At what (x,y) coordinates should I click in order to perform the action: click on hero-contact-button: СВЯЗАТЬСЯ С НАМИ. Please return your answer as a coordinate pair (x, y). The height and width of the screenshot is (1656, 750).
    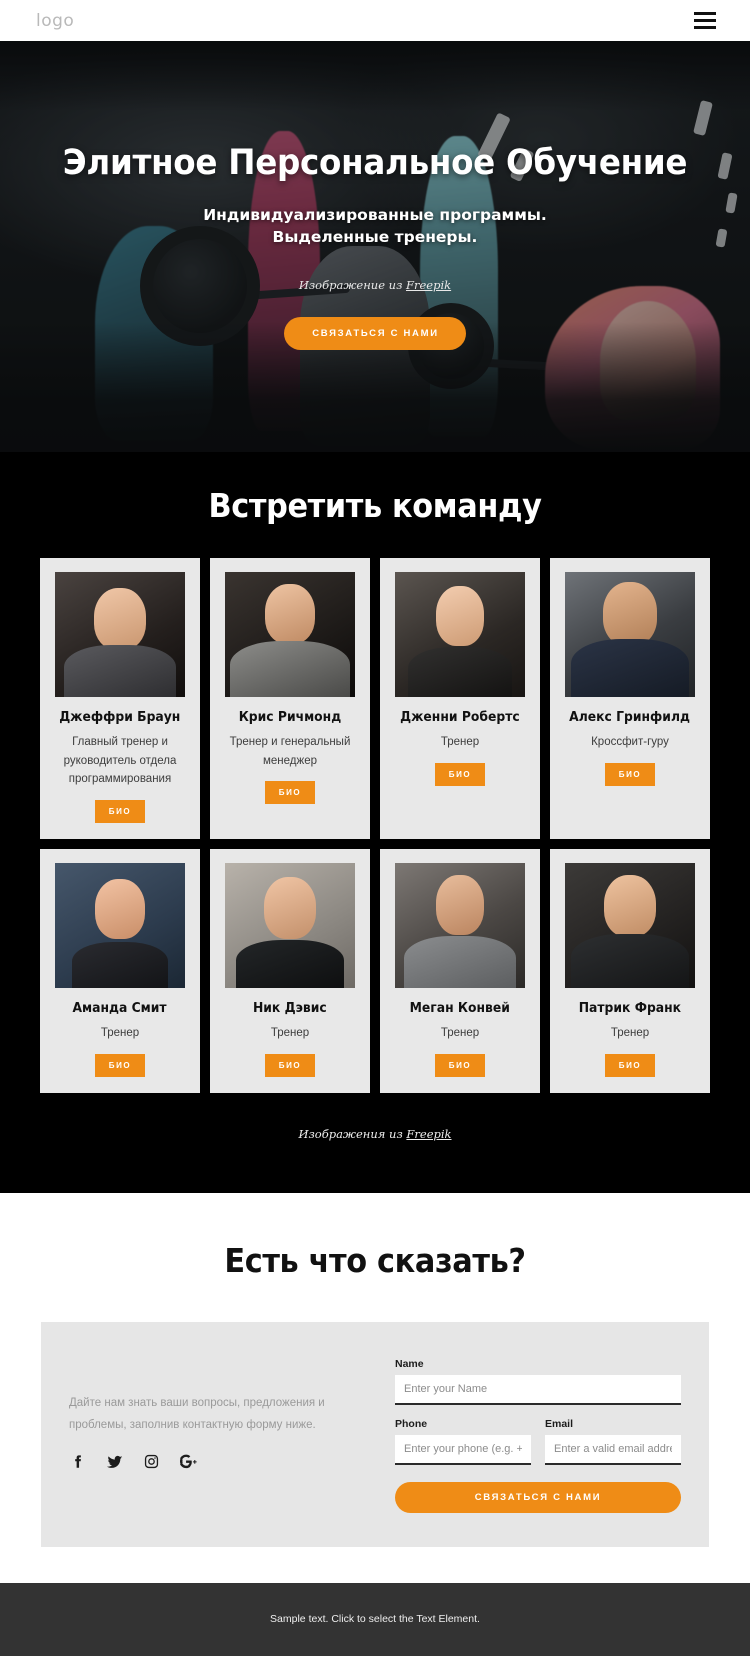
    Looking at the image, I should click on (375, 333).